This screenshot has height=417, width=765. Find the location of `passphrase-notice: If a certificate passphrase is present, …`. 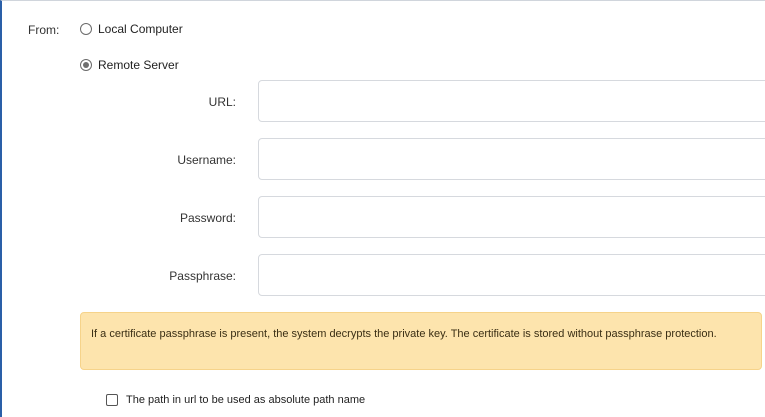

passphrase-notice: If a certificate passphrase is present, … is located at coordinates (421, 341).